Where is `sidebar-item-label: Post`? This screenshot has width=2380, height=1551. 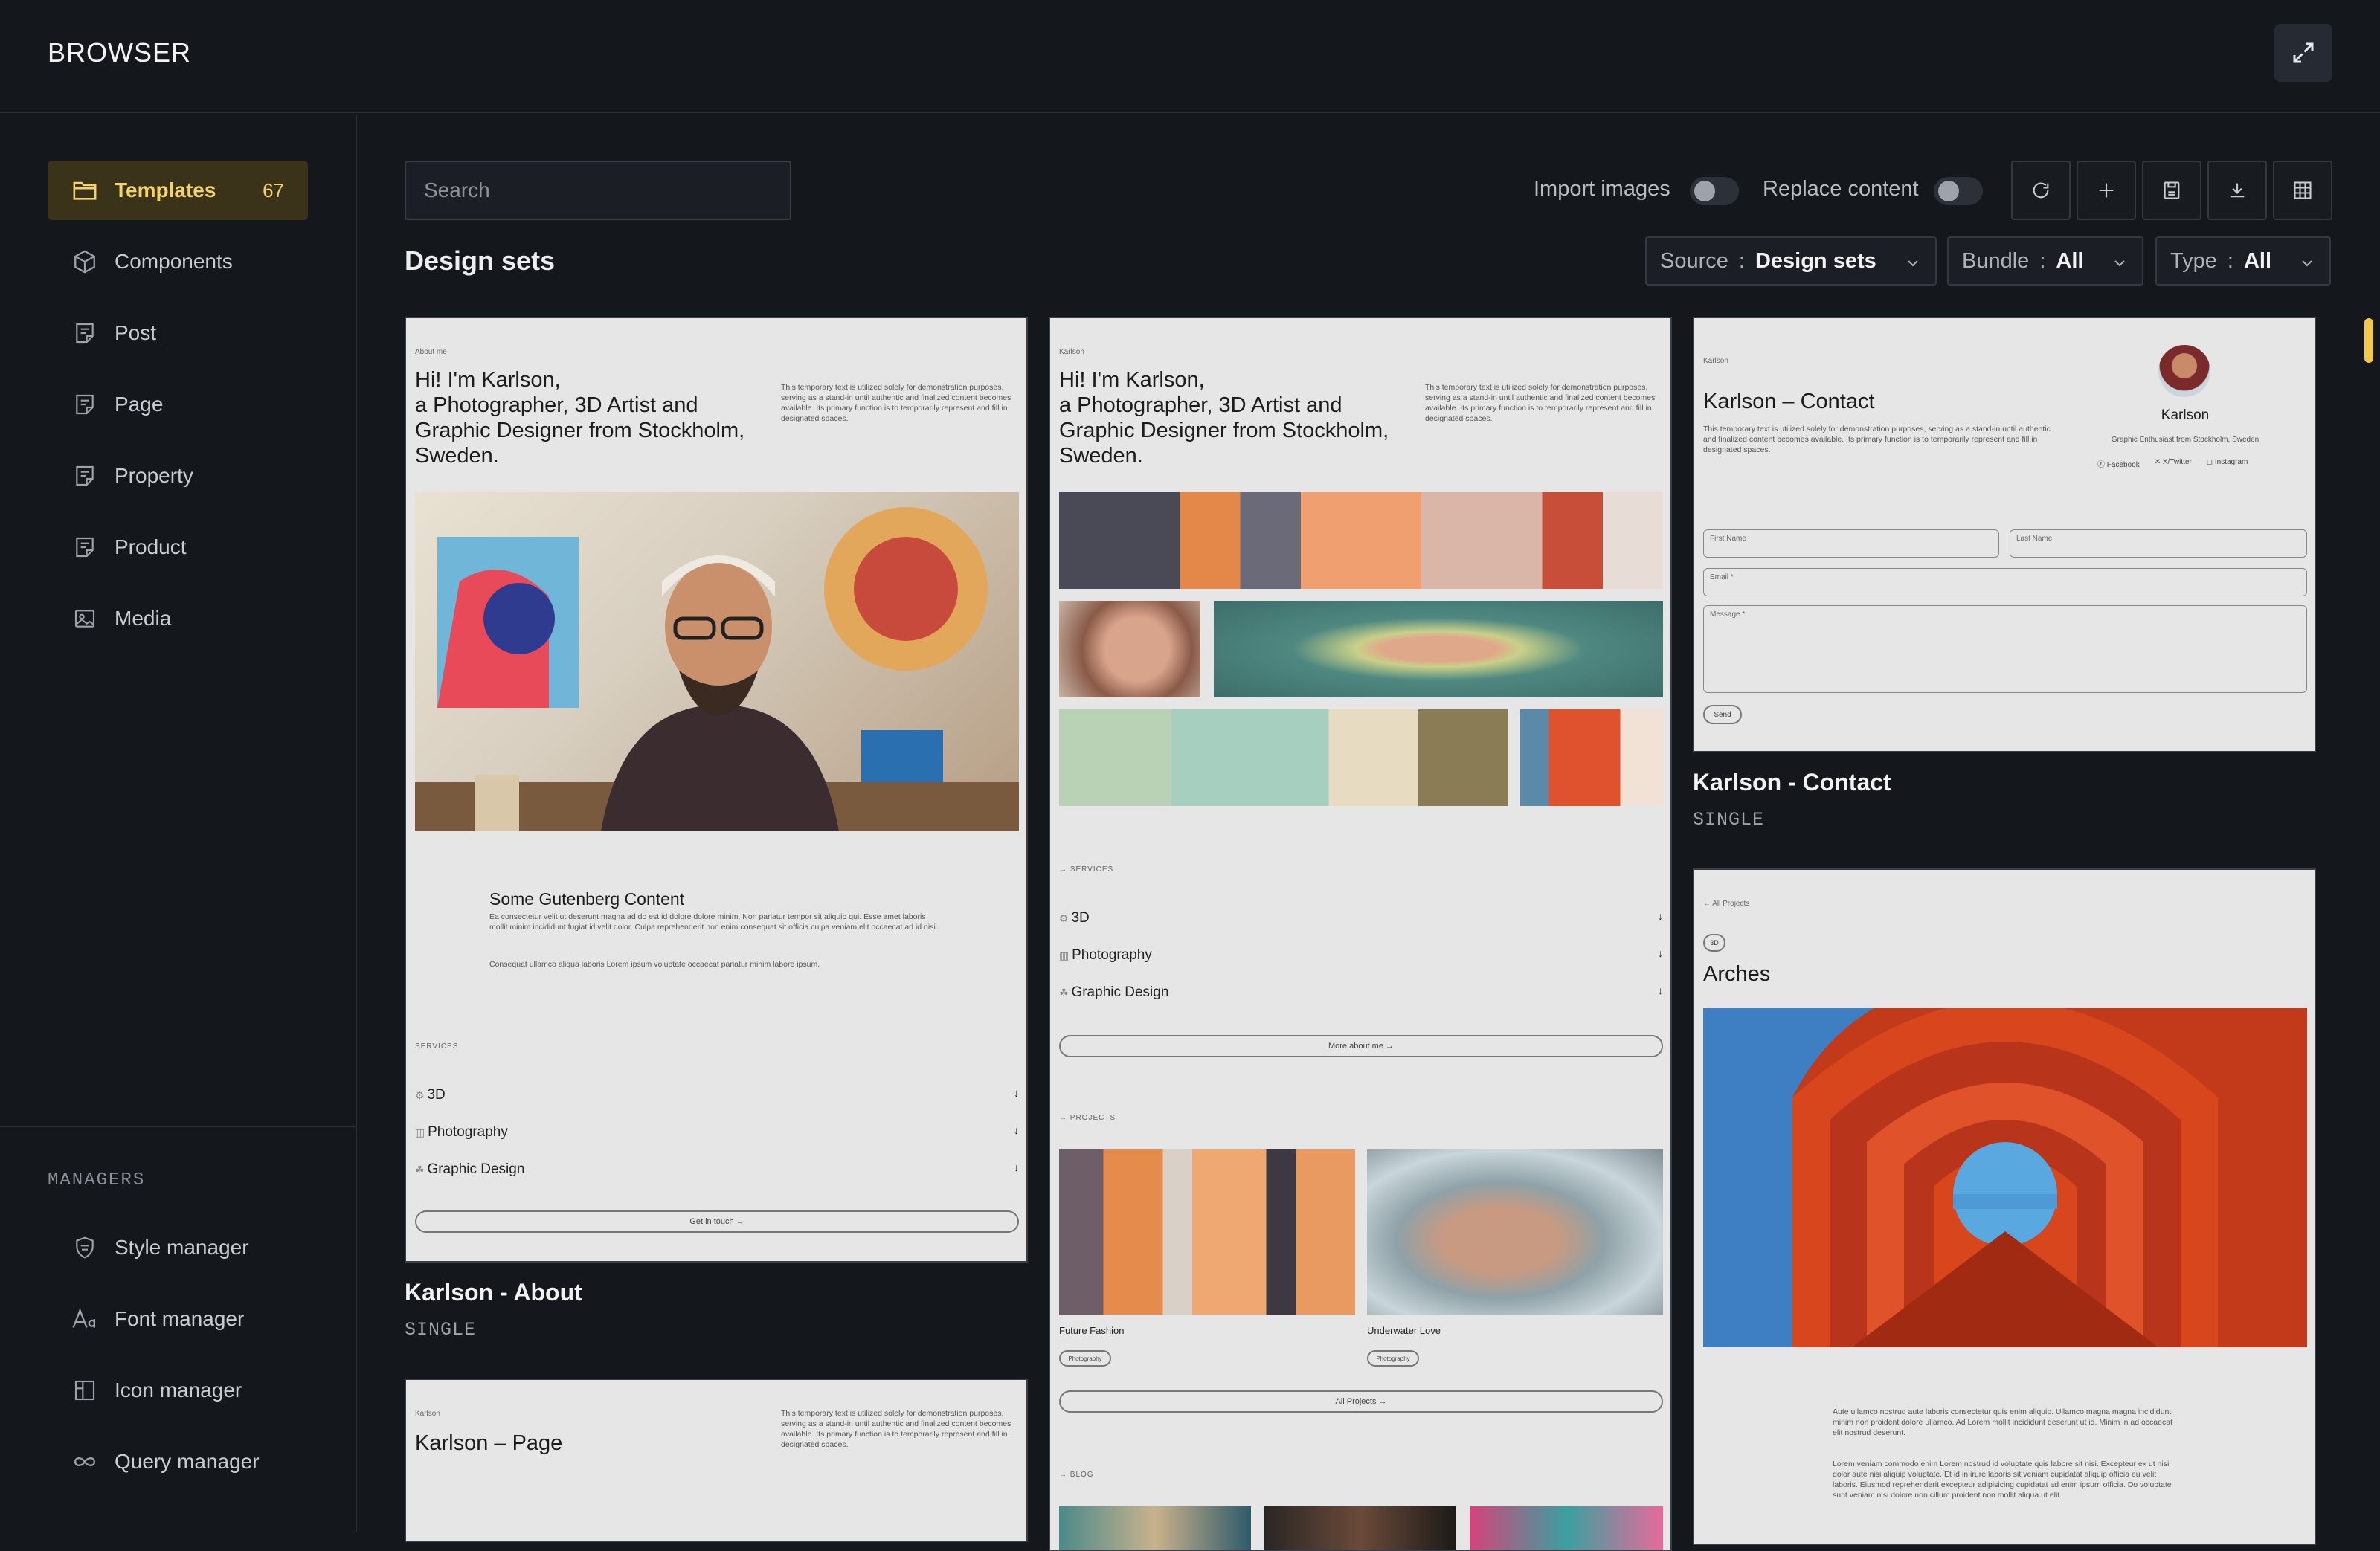 sidebar-item-label: Post is located at coordinates (136, 332).